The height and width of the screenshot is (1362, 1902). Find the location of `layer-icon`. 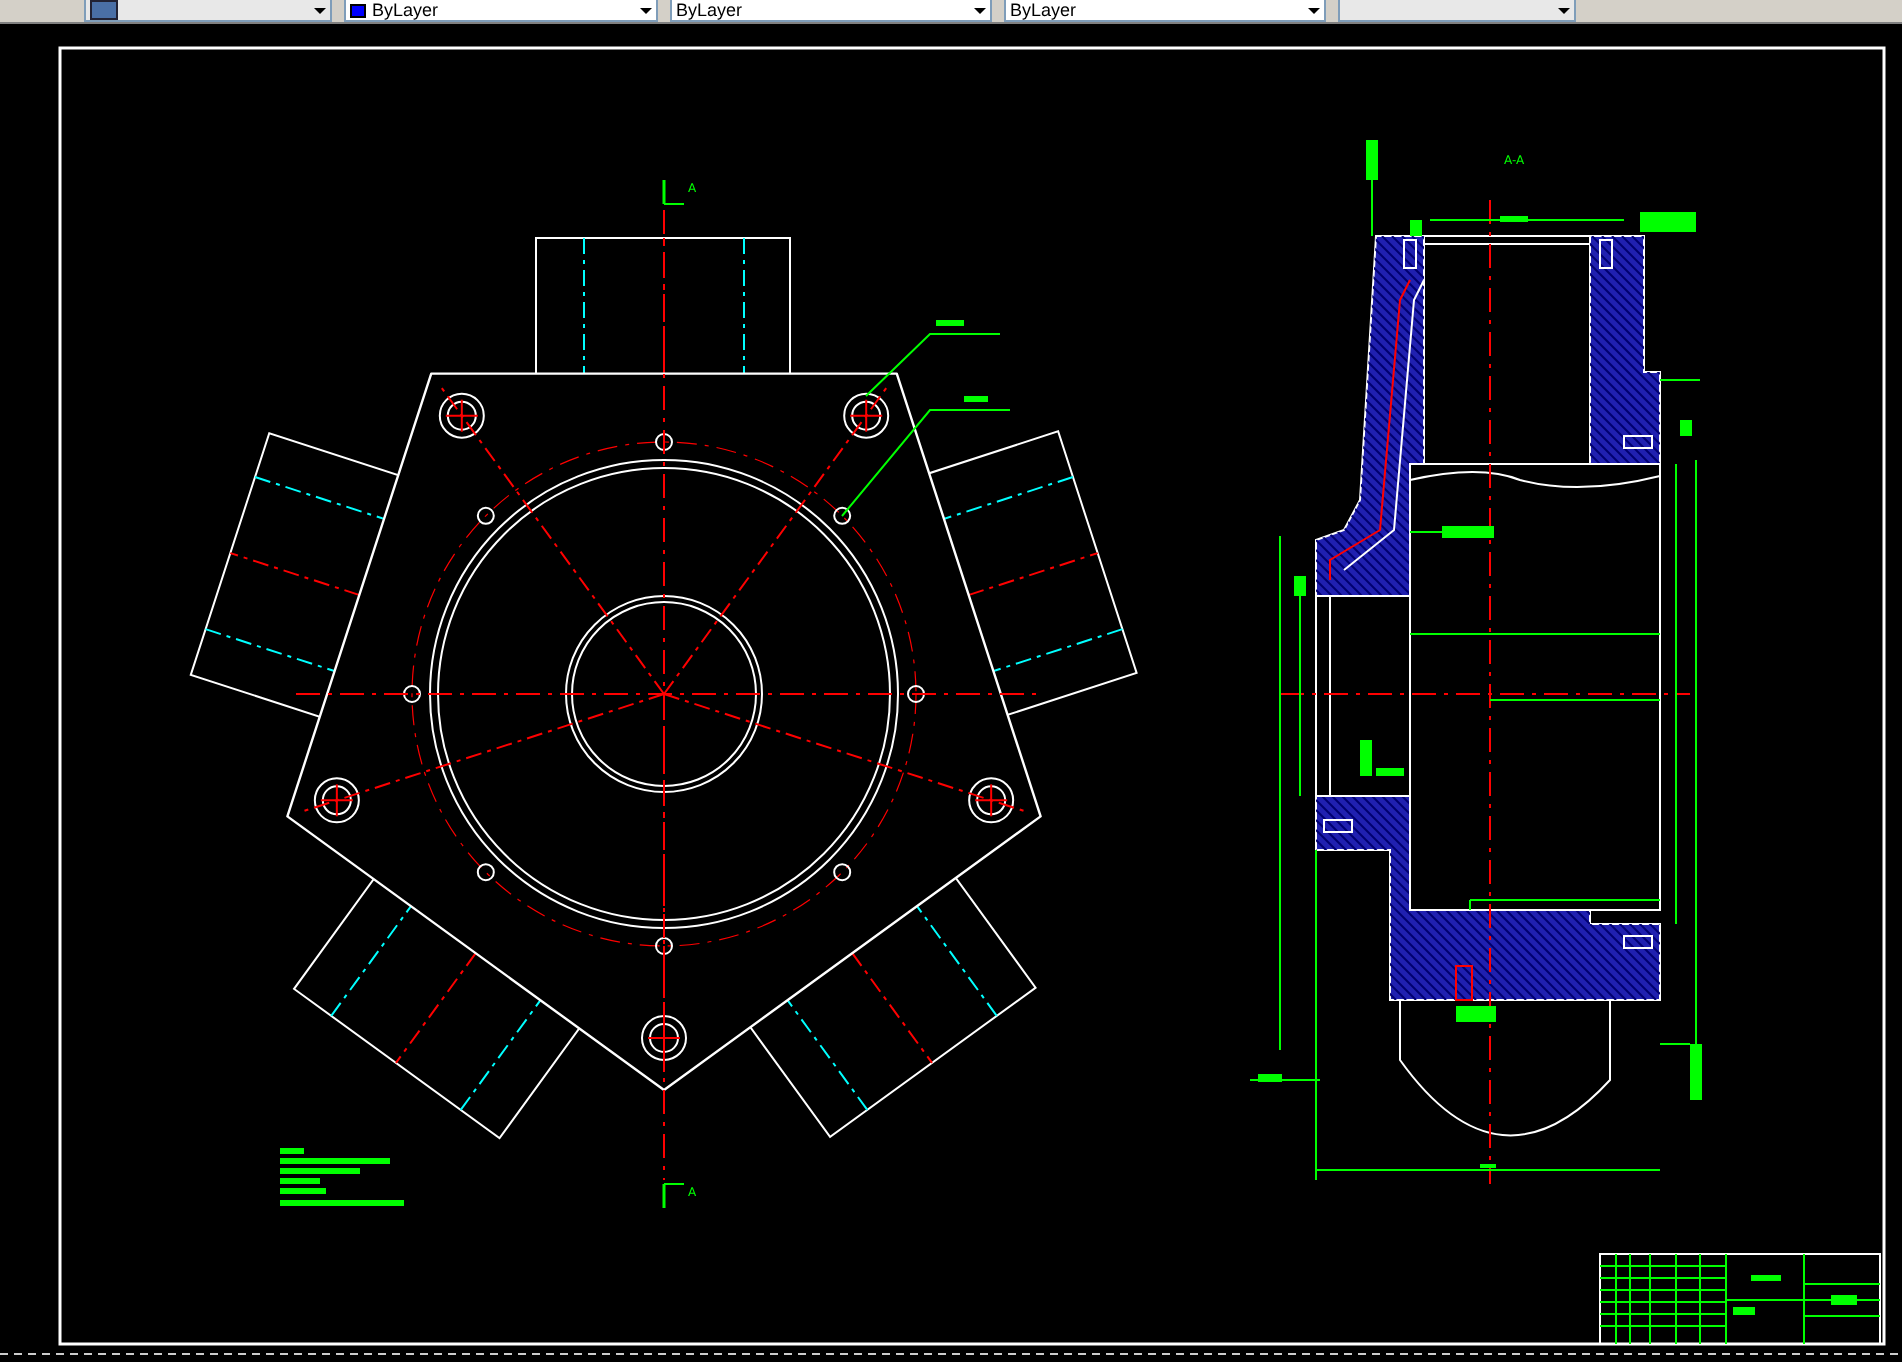

layer-icon is located at coordinates (104, 10).